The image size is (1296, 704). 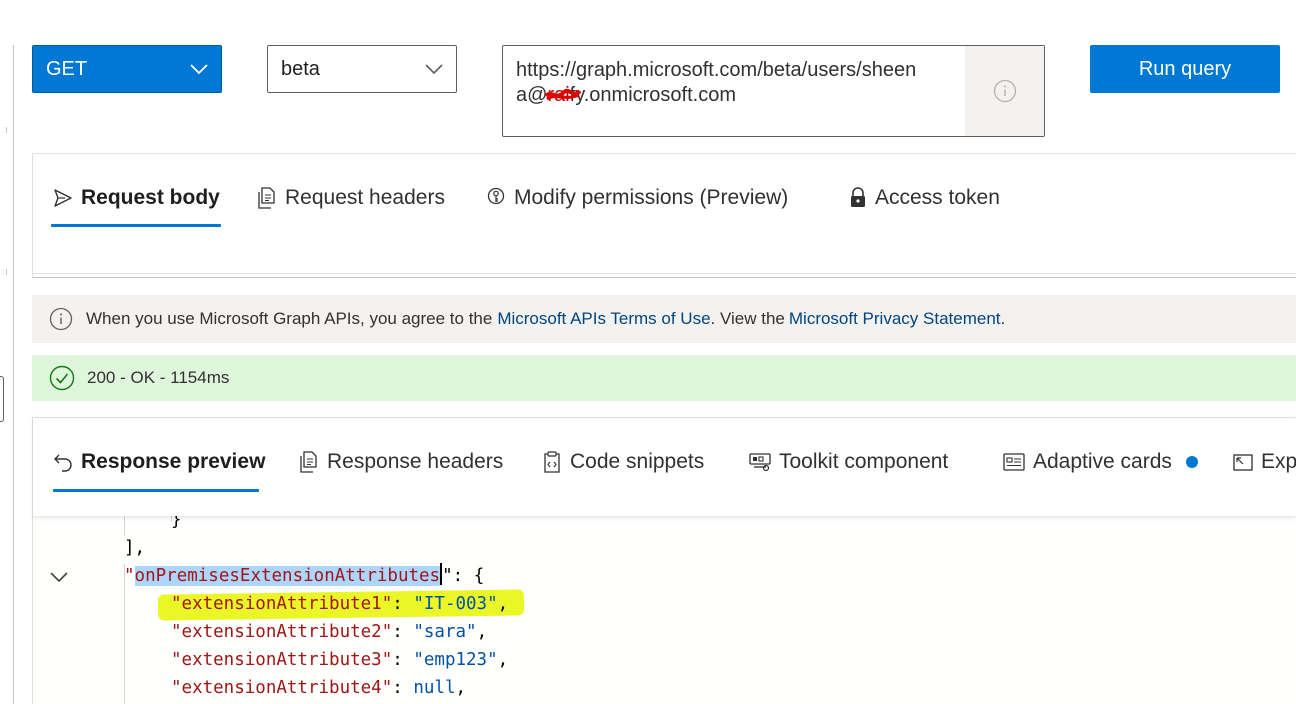 I want to click on json-line: "extensionAttribute2": "sara",, so click(x=329, y=632).